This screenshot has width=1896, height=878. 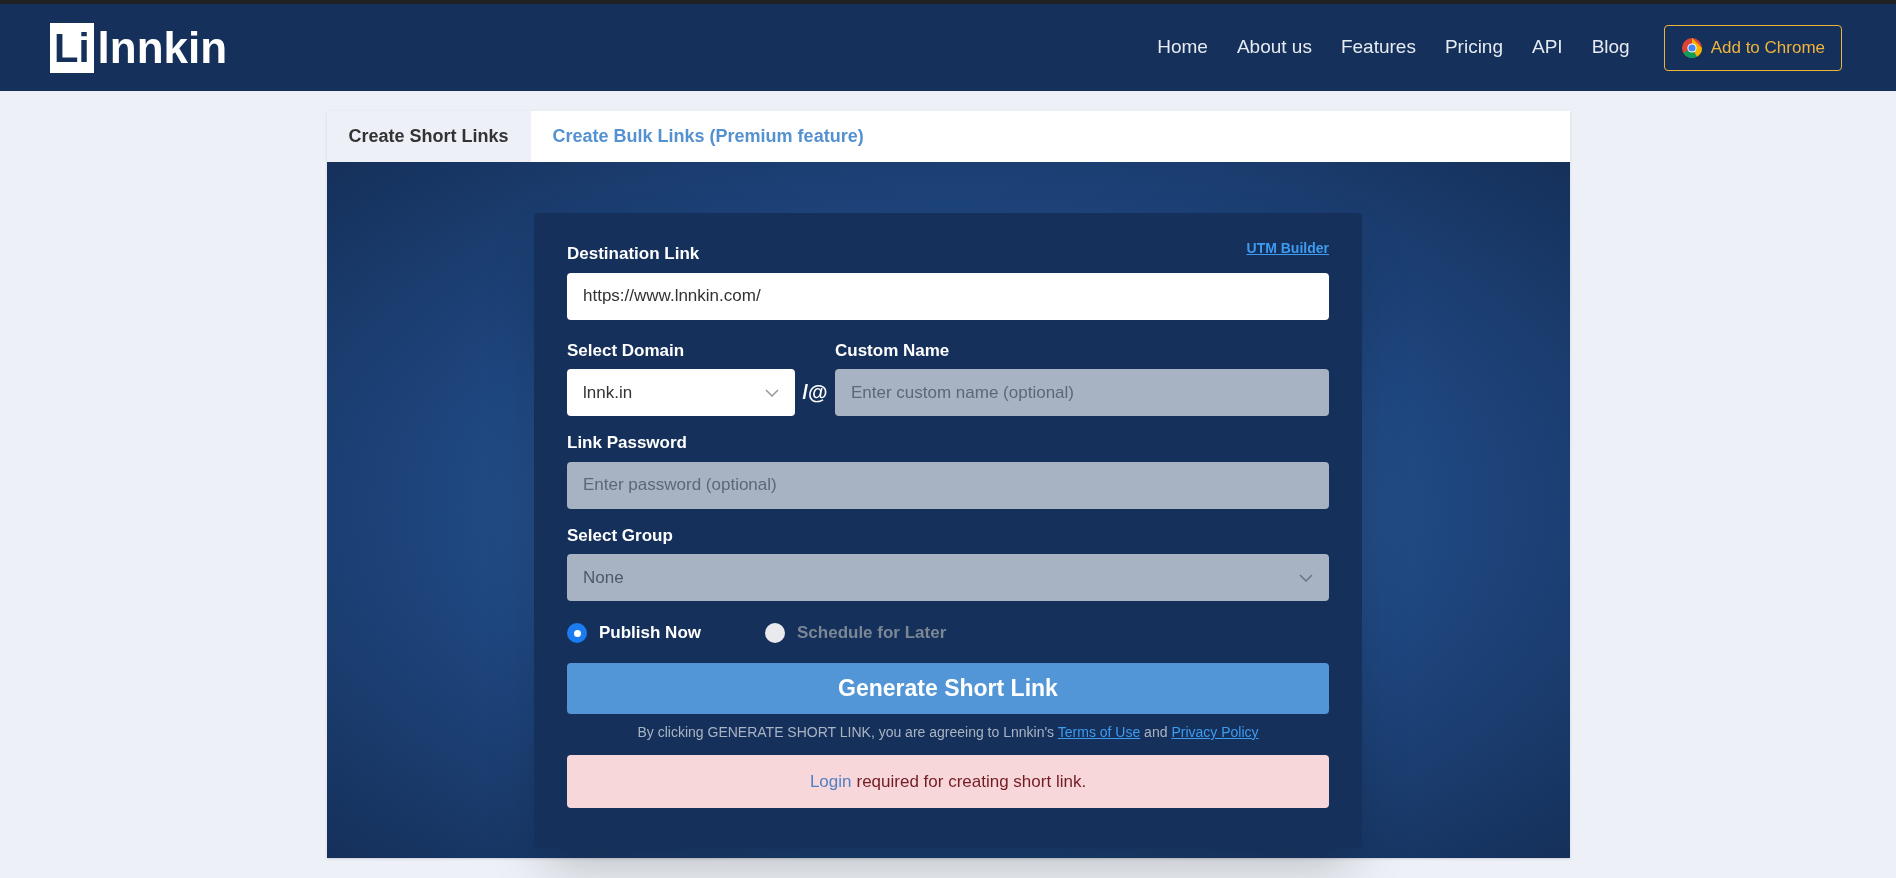 I want to click on alert-text: required for creating short link., so click(x=971, y=781).